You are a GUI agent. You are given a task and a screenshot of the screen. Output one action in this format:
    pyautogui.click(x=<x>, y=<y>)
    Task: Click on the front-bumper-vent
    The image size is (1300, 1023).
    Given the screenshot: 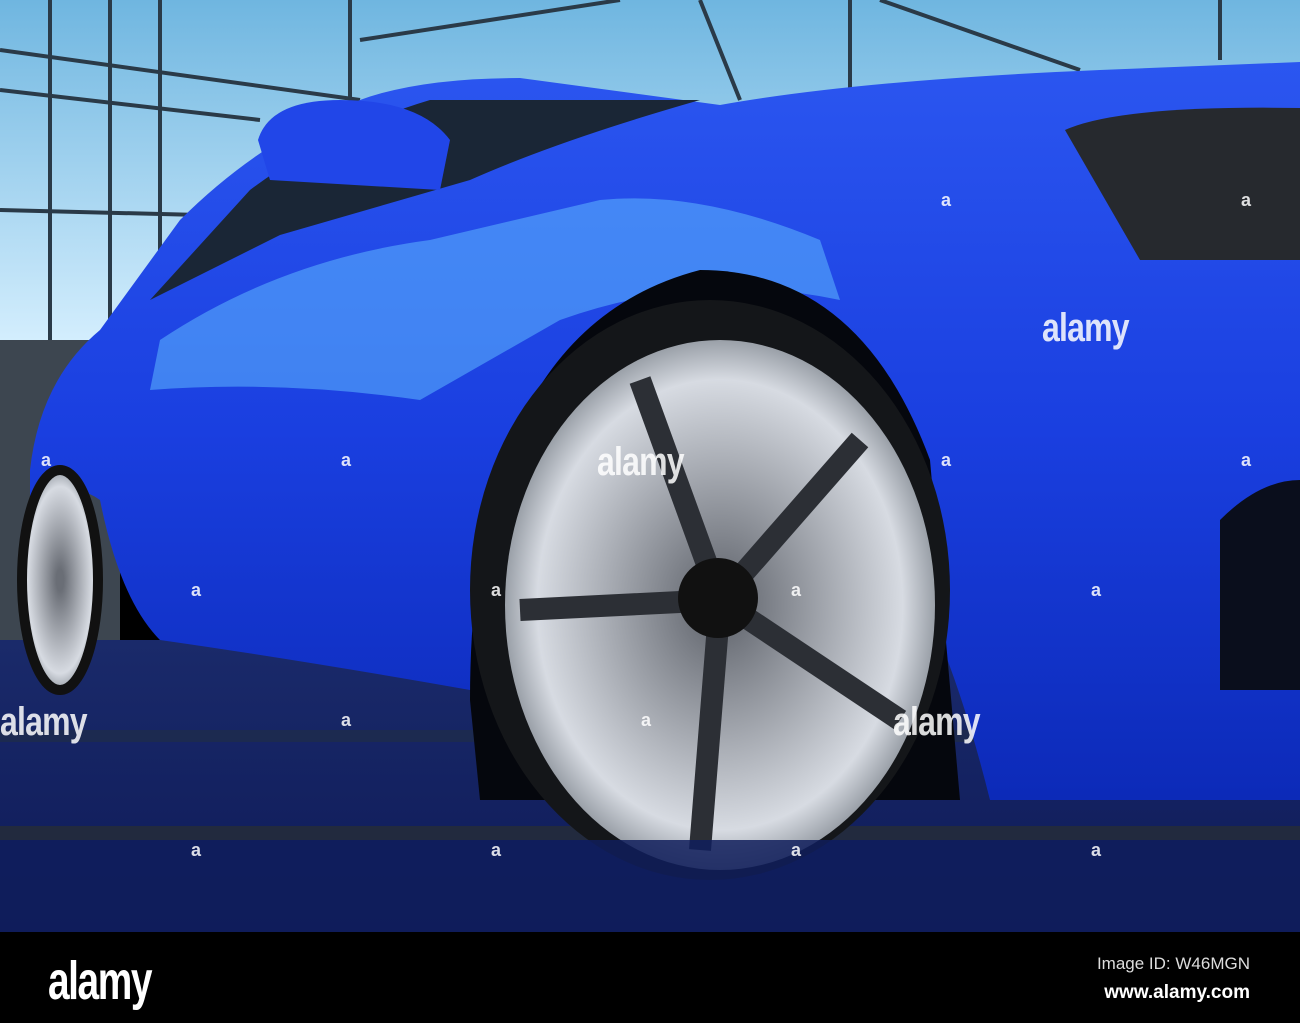 What is the action you would take?
    pyautogui.click(x=1260, y=585)
    